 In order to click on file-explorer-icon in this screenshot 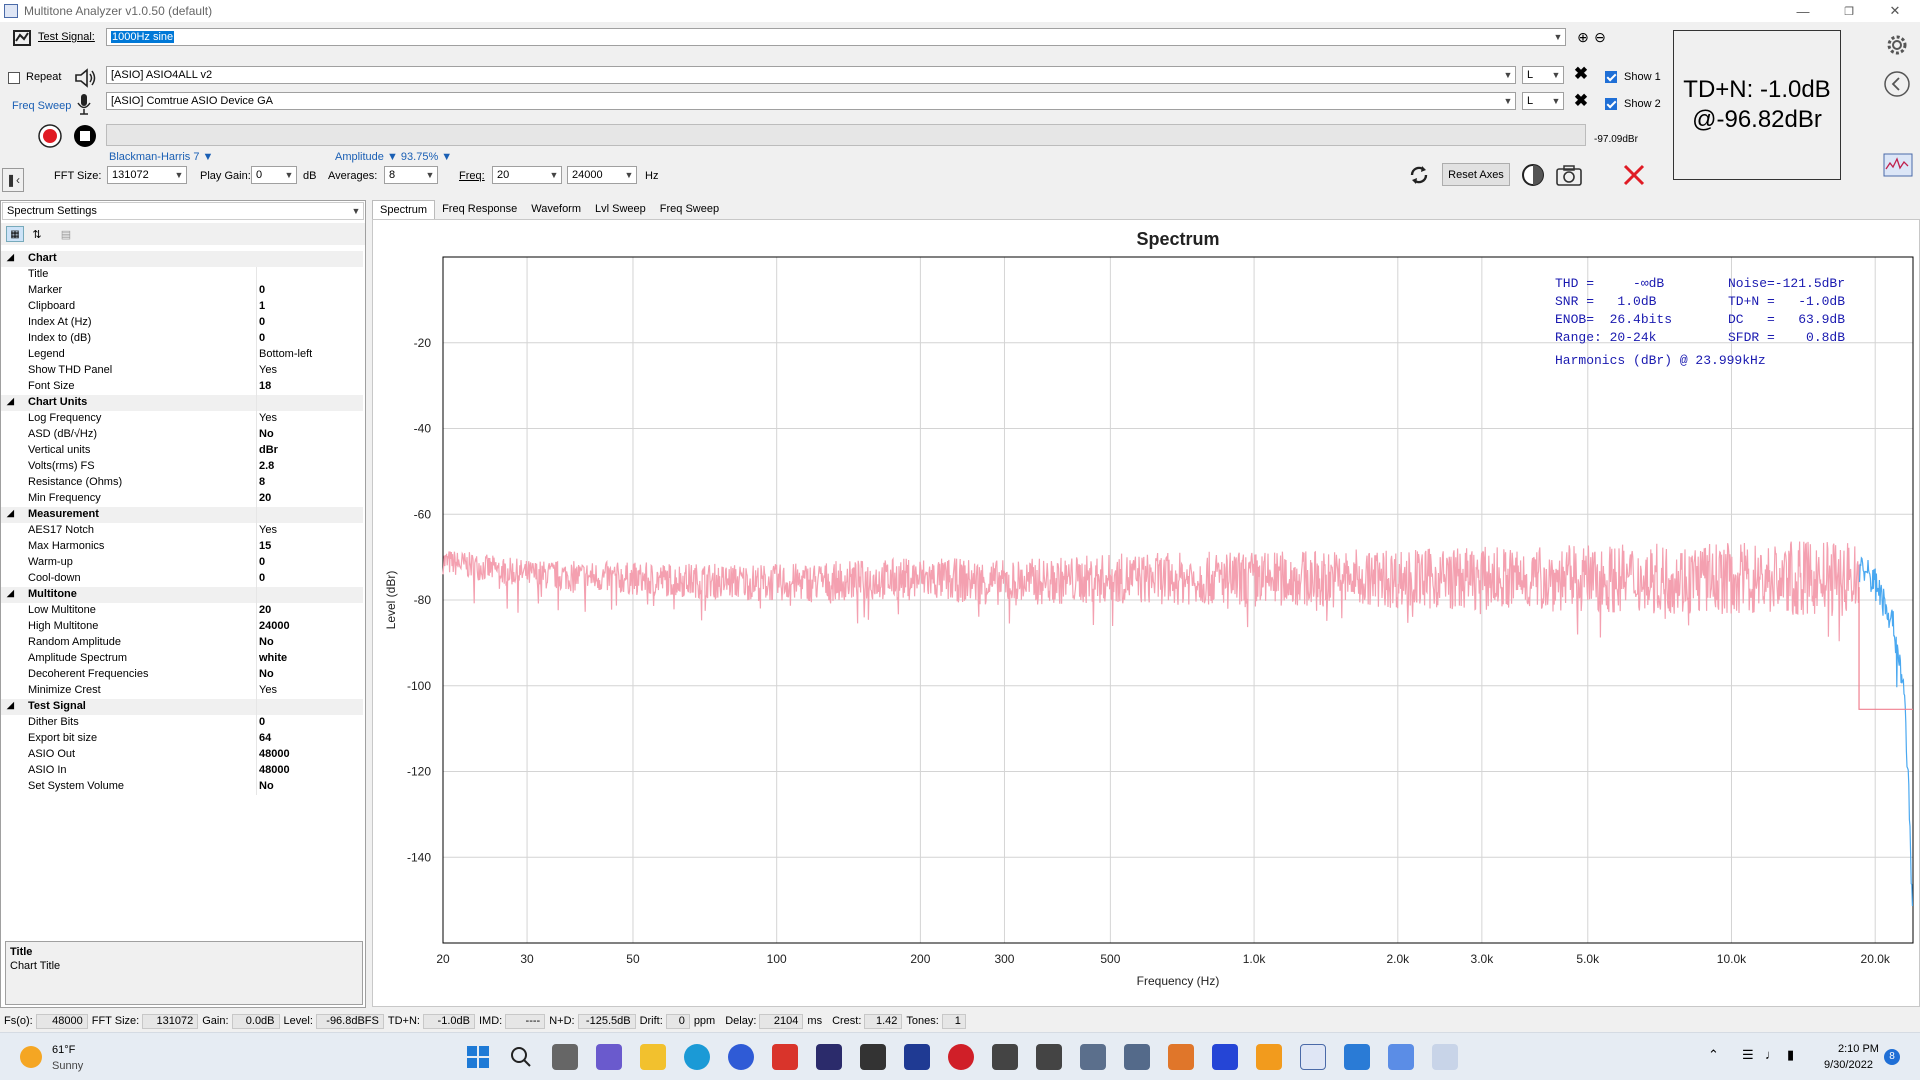, I will do `click(653, 1057)`.